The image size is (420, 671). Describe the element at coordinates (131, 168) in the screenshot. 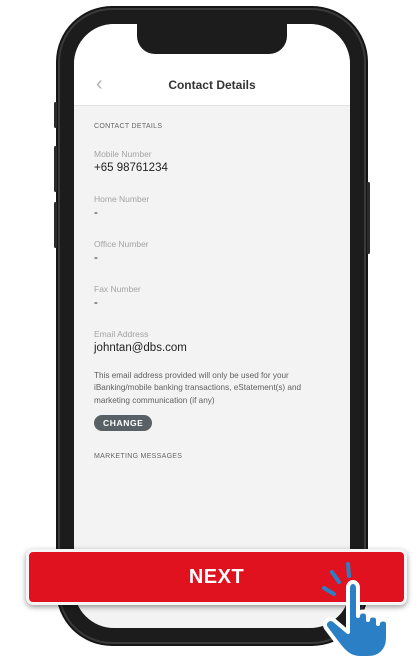

I see `field-value: +65 98761234` at that location.